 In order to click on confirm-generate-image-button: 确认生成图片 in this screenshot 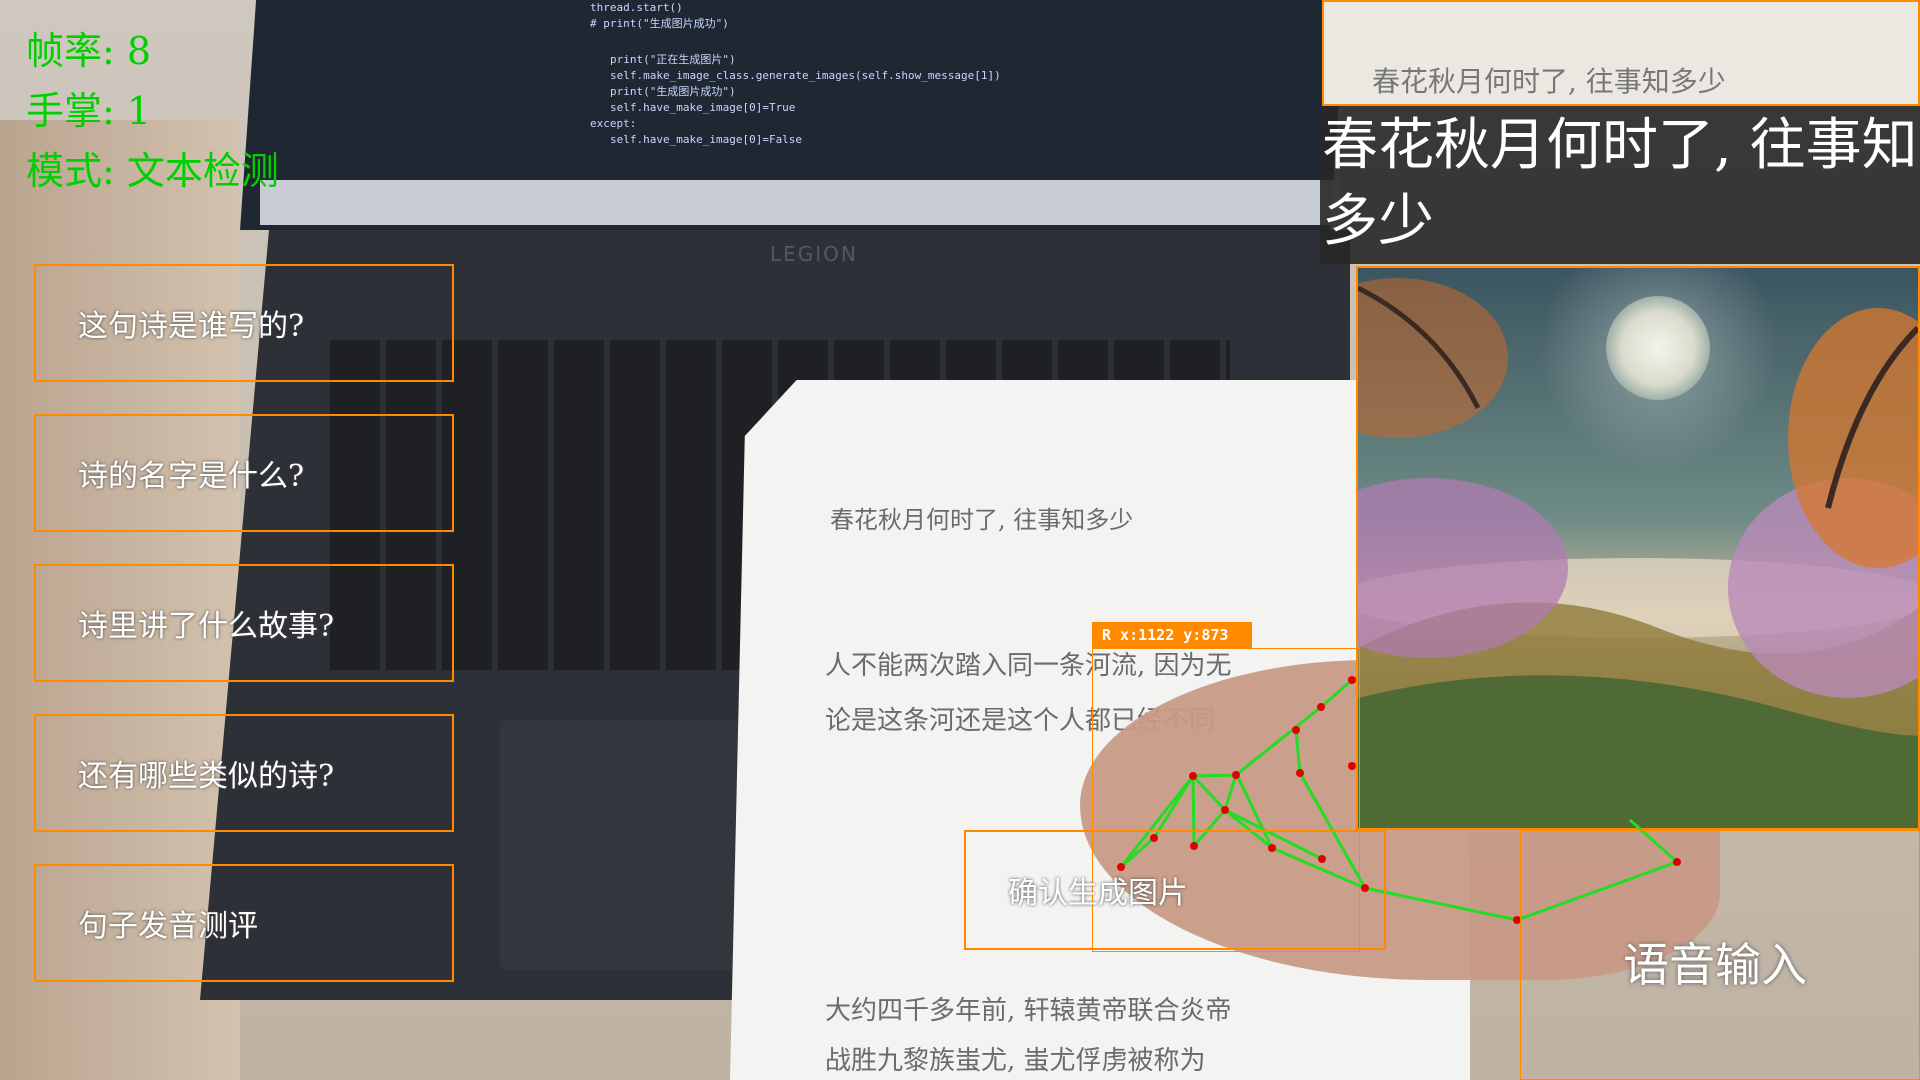, I will do `click(1175, 890)`.